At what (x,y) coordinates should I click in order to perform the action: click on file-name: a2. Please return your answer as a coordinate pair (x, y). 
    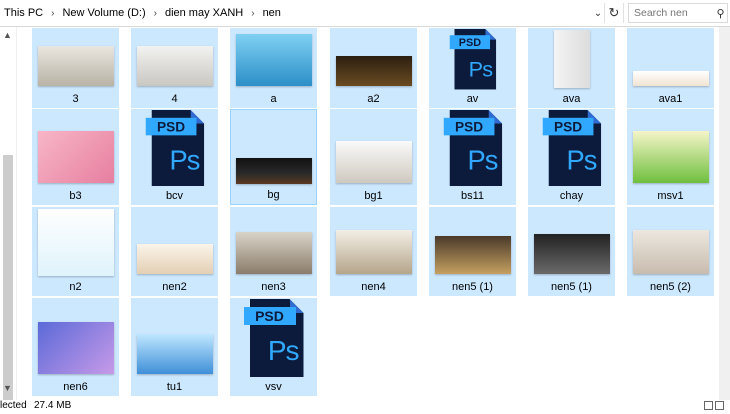
    Looking at the image, I should click on (373, 99).